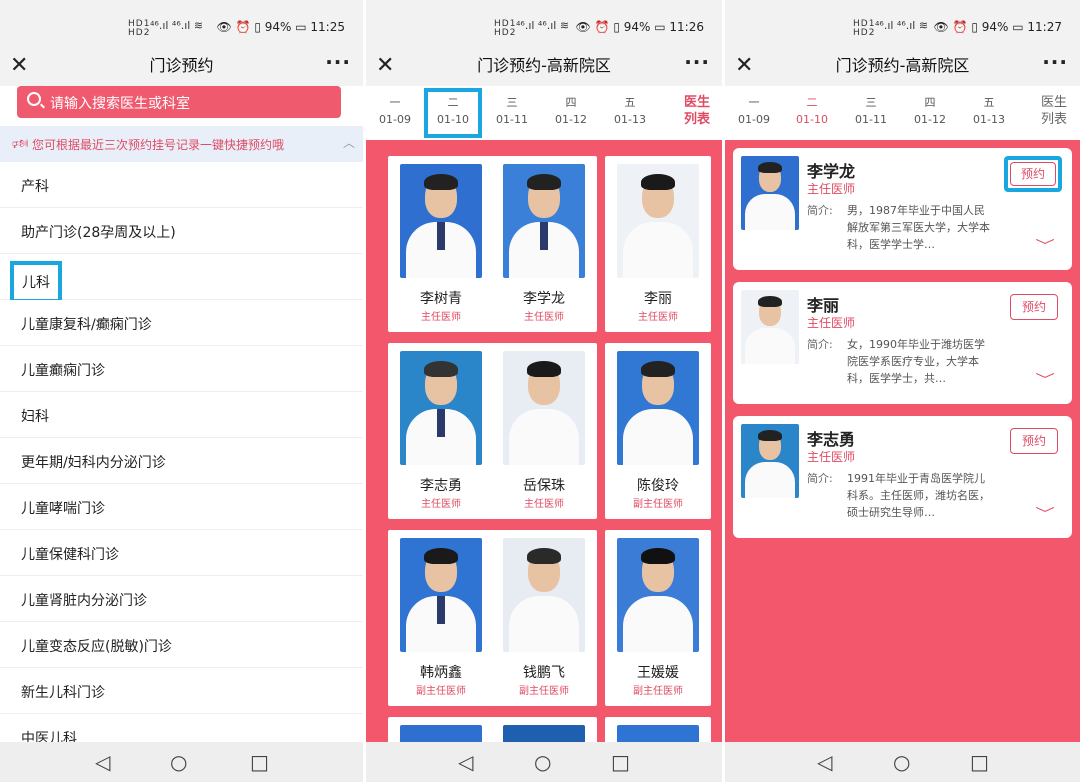 This screenshot has height=782, width=1080. I want to click on department-item: 儿童康复科/癫痫门诊, so click(181, 323).